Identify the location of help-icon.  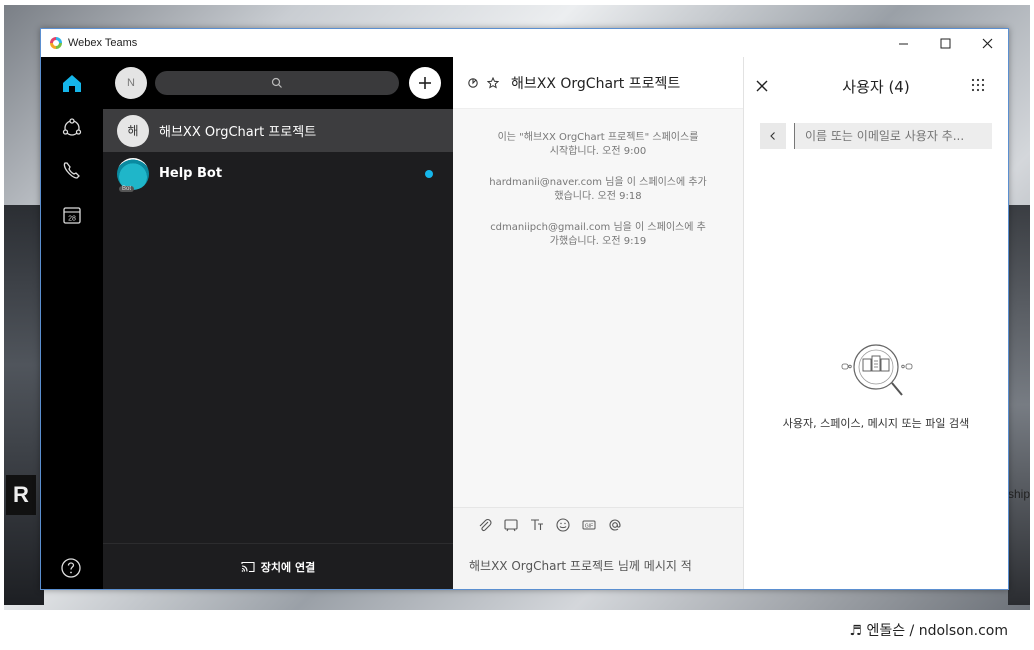
(71, 568).